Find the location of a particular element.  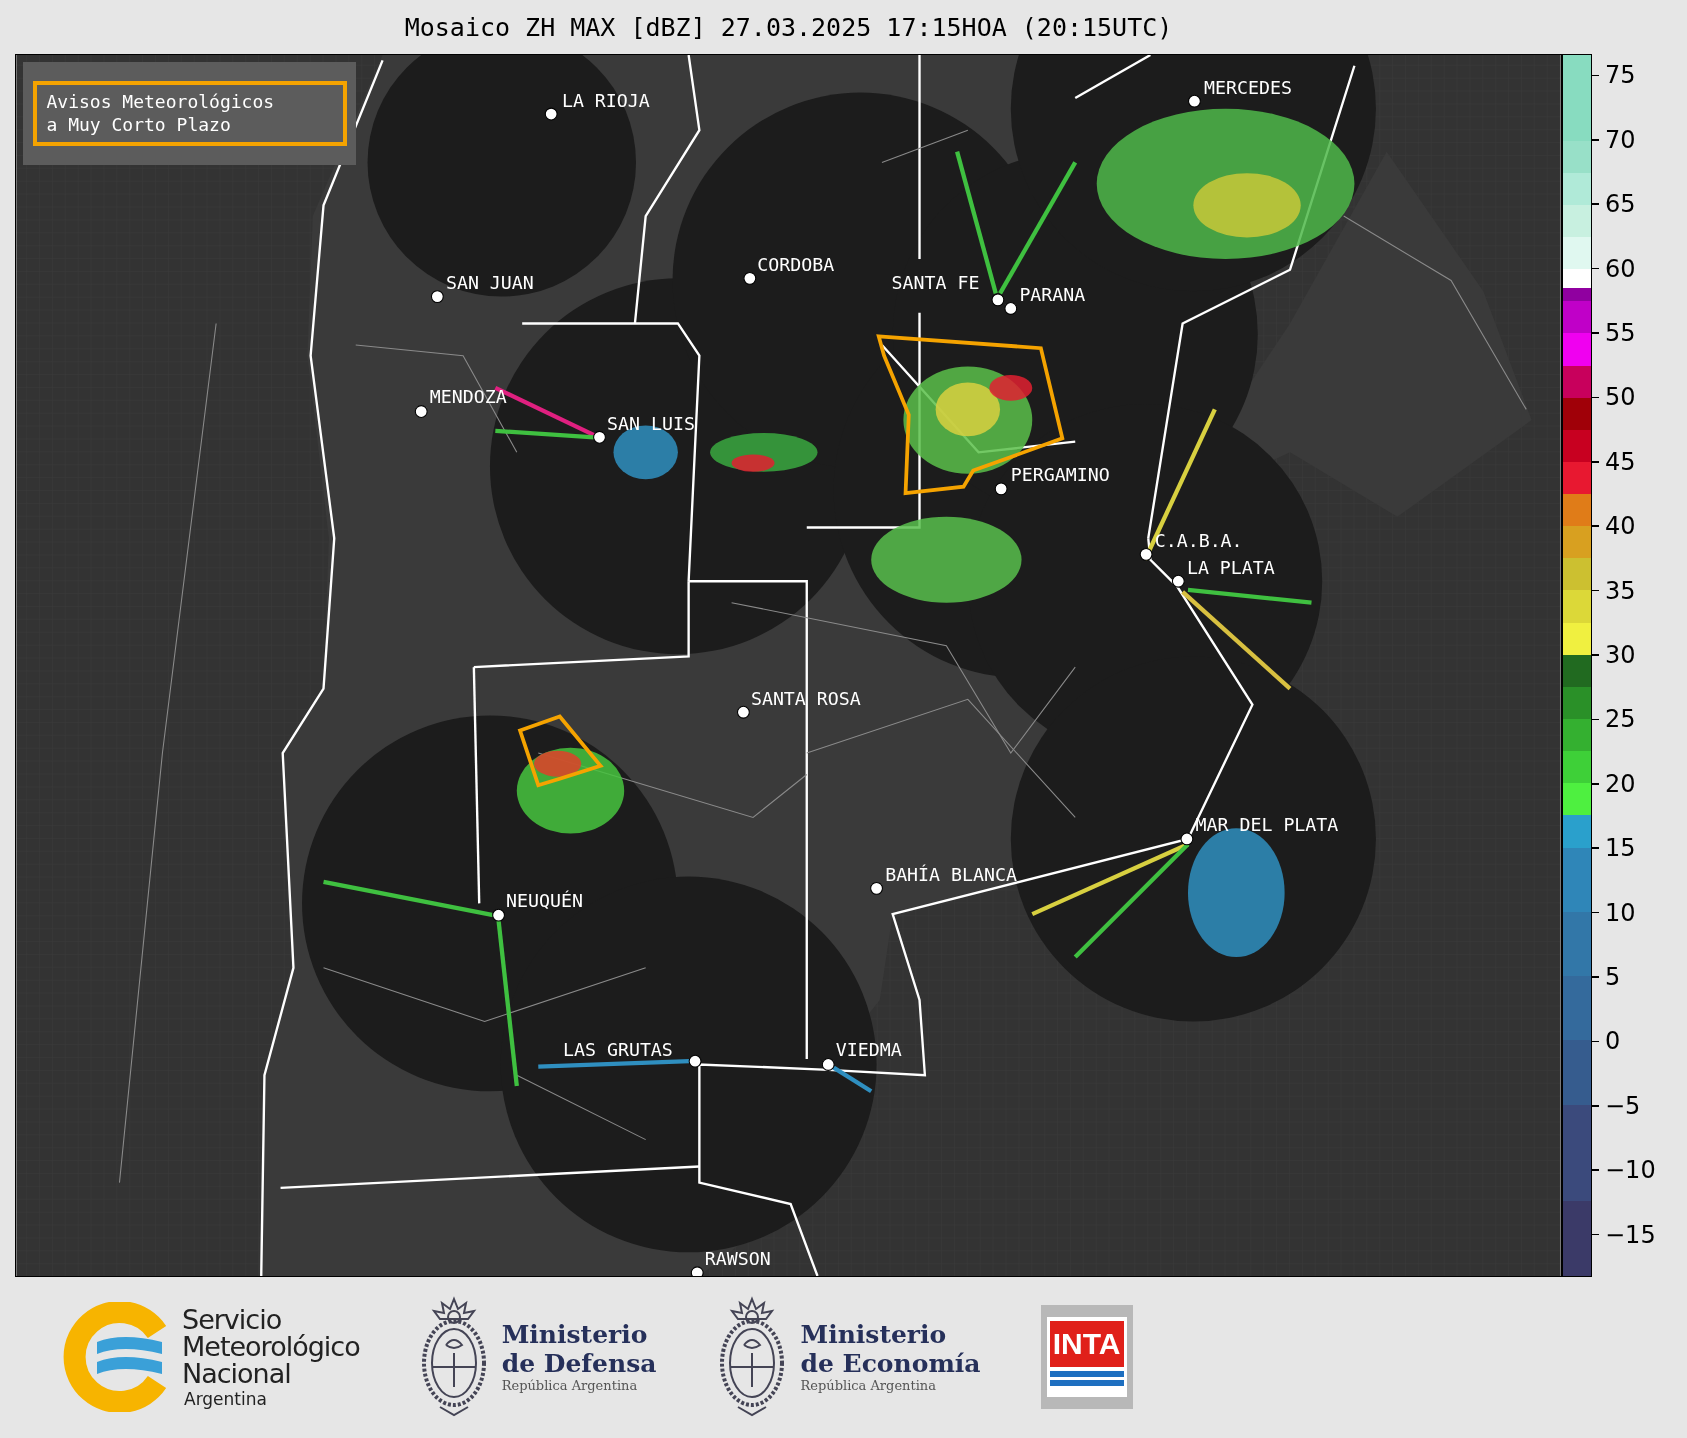

scale-label: 5 is located at coordinates (1613, 977).